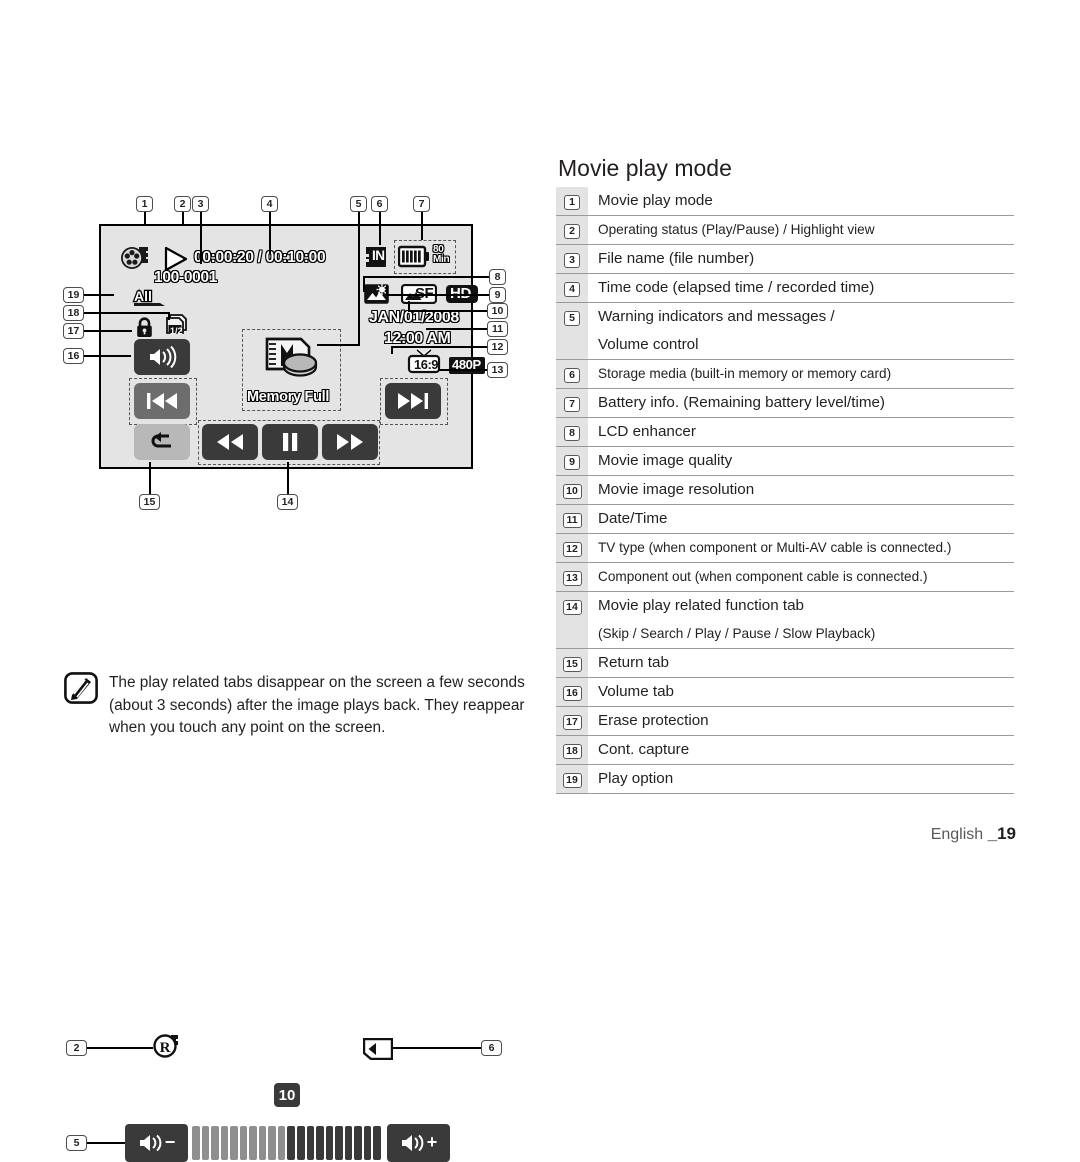  Describe the element at coordinates (785, 345) in the screenshot. I see `legend-row: Volume control` at that location.